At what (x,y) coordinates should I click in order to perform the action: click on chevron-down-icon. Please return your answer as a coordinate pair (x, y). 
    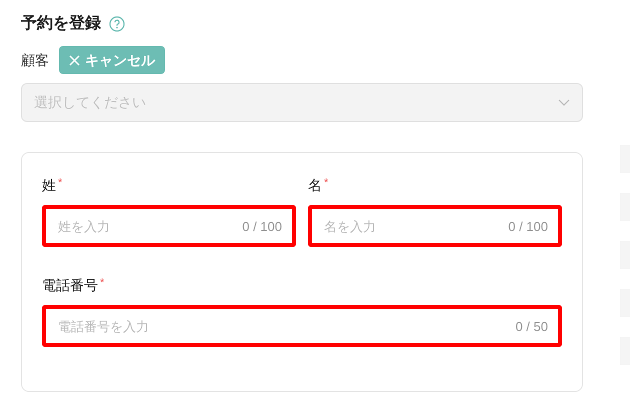
    Looking at the image, I should click on (564, 102).